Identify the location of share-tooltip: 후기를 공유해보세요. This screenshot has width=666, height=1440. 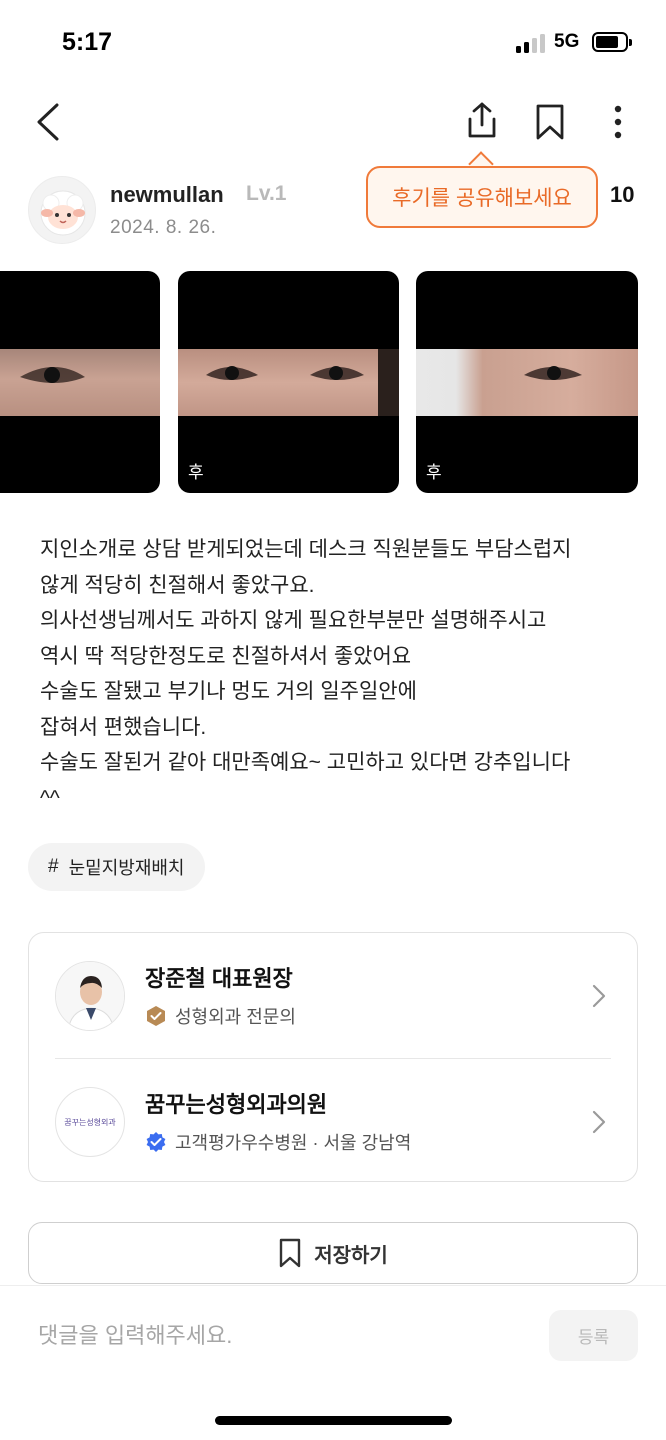
(482, 197).